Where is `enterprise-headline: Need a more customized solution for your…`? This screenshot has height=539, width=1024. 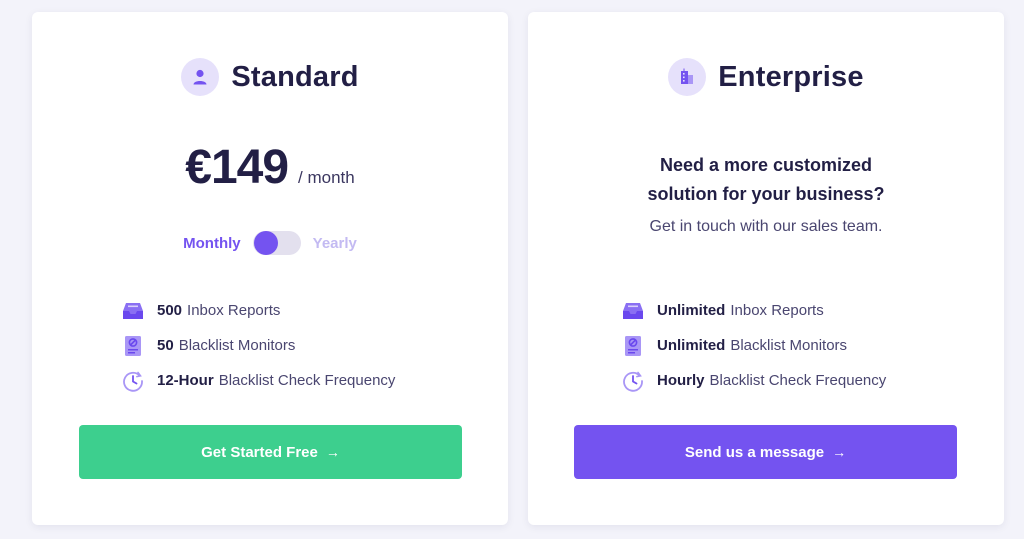
enterprise-headline: Need a more customized solution for your… is located at coordinates (766, 180).